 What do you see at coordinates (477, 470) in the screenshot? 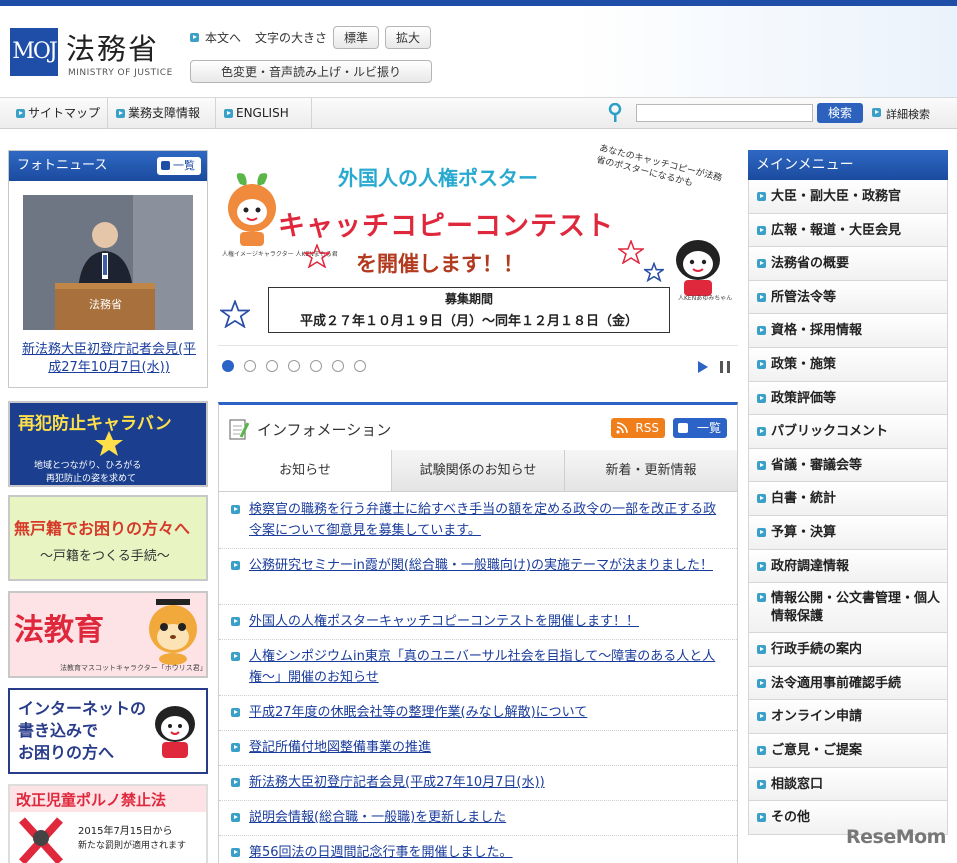
I see `tab-exam-notices: 試験関係のお知らせ` at bounding box center [477, 470].